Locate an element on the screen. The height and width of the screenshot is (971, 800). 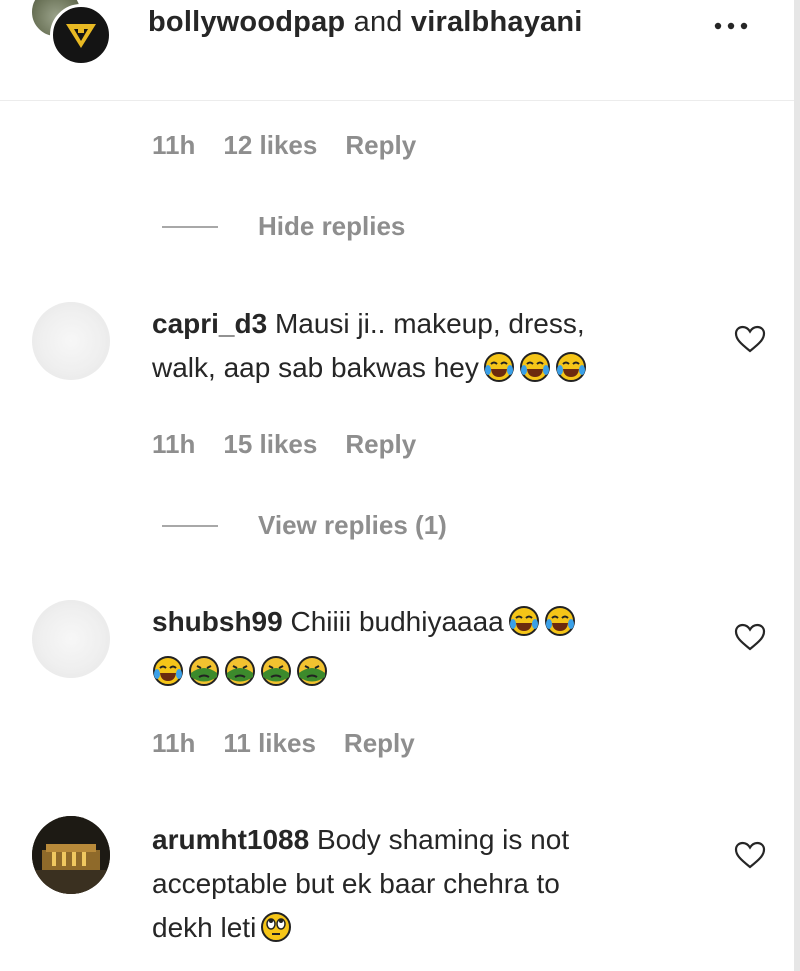
comment-likes: 12 likes is located at coordinates (270, 145).